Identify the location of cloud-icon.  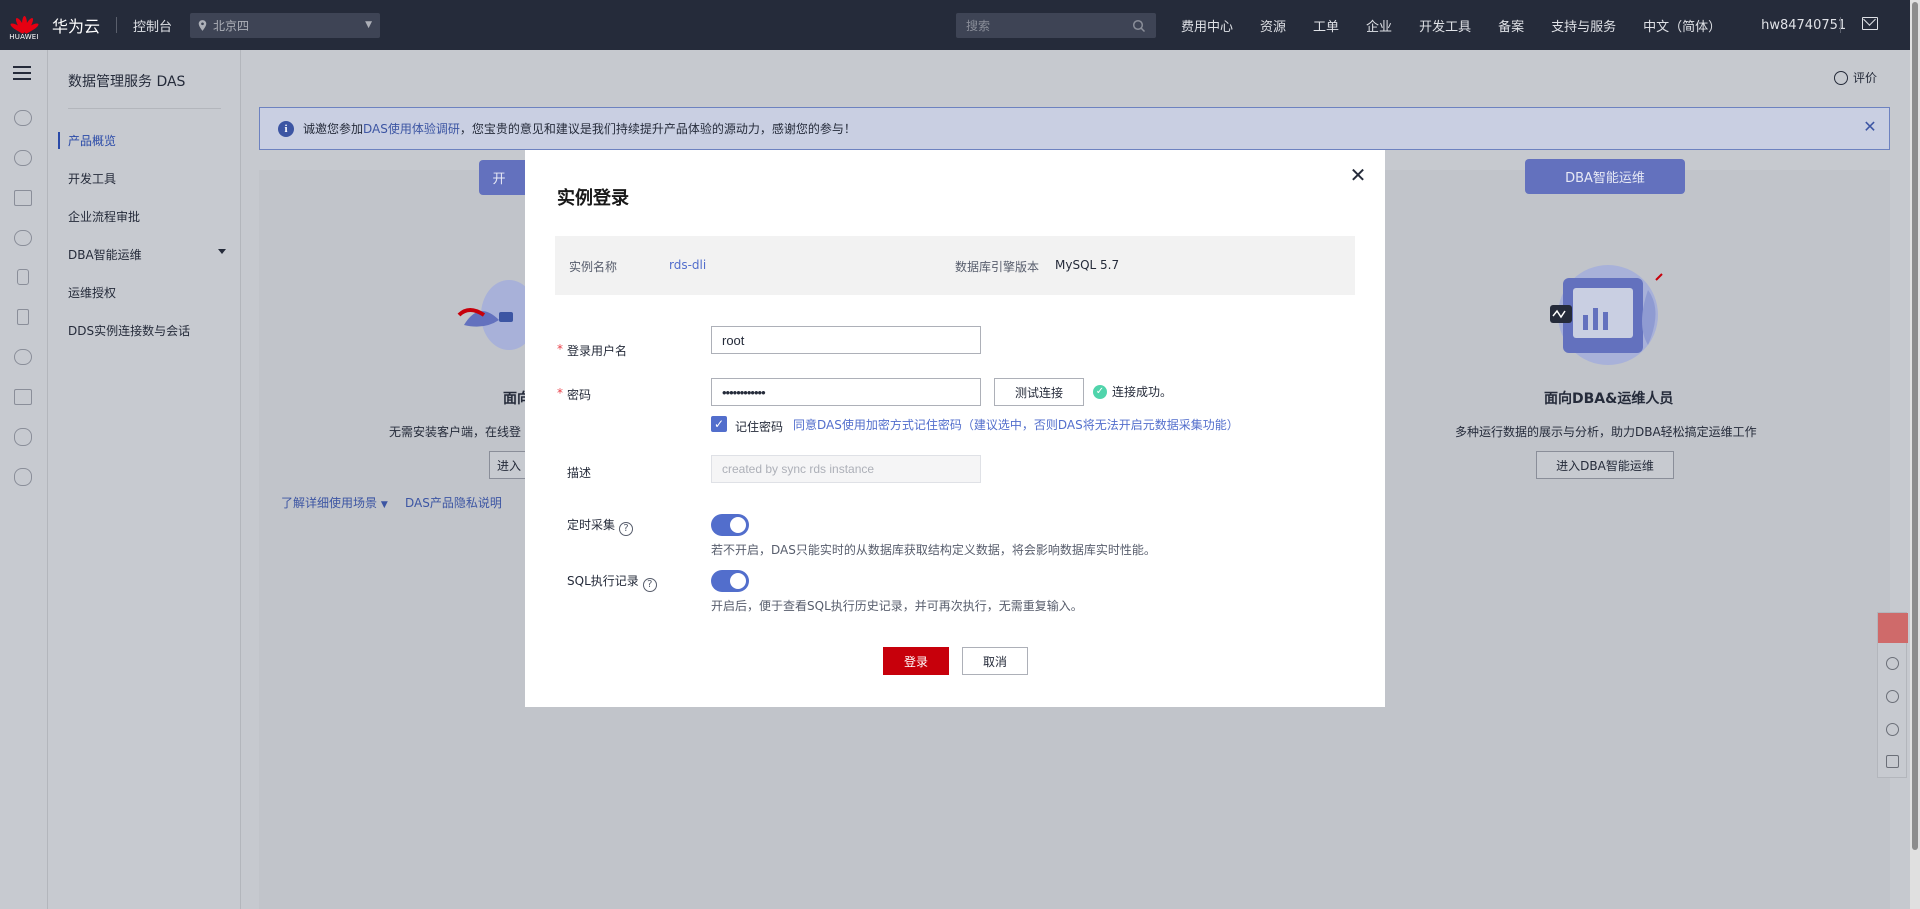
(23, 118).